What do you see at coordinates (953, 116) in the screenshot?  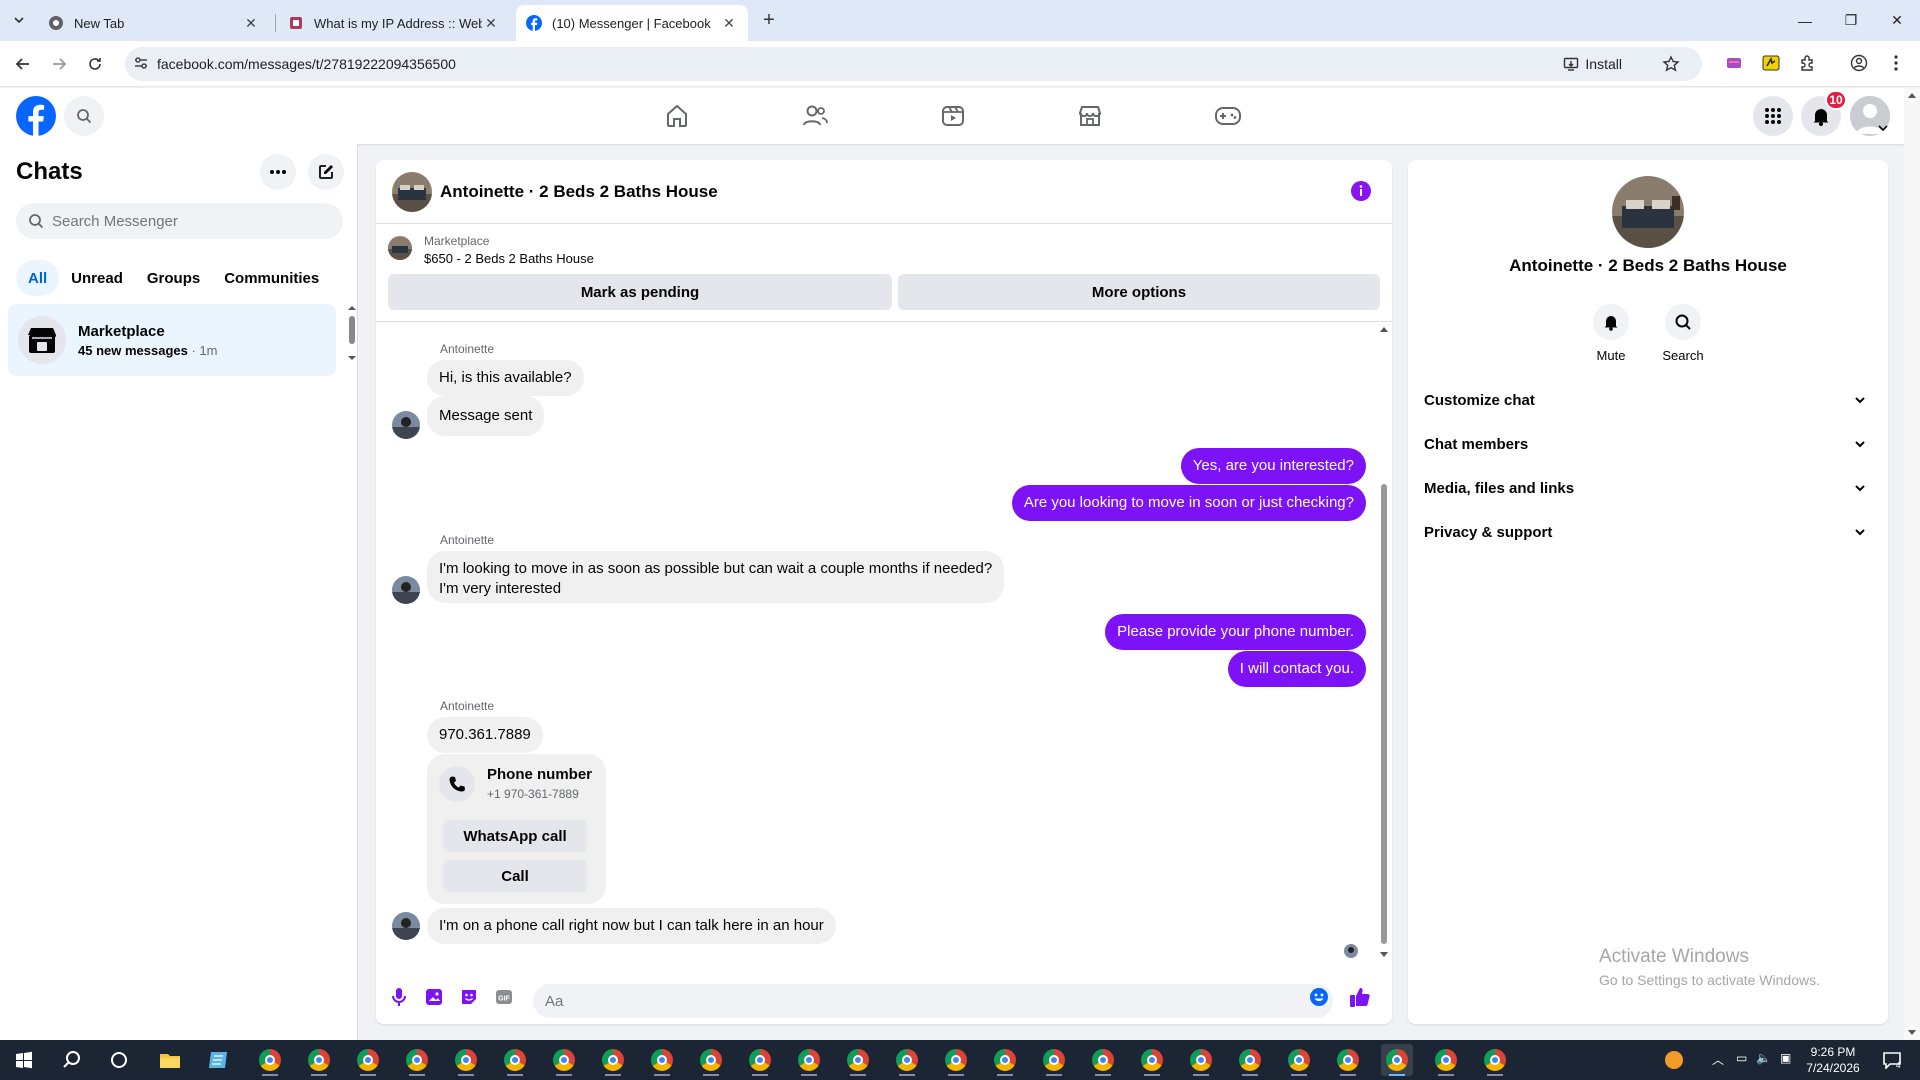 I see `nav-video` at bounding box center [953, 116].